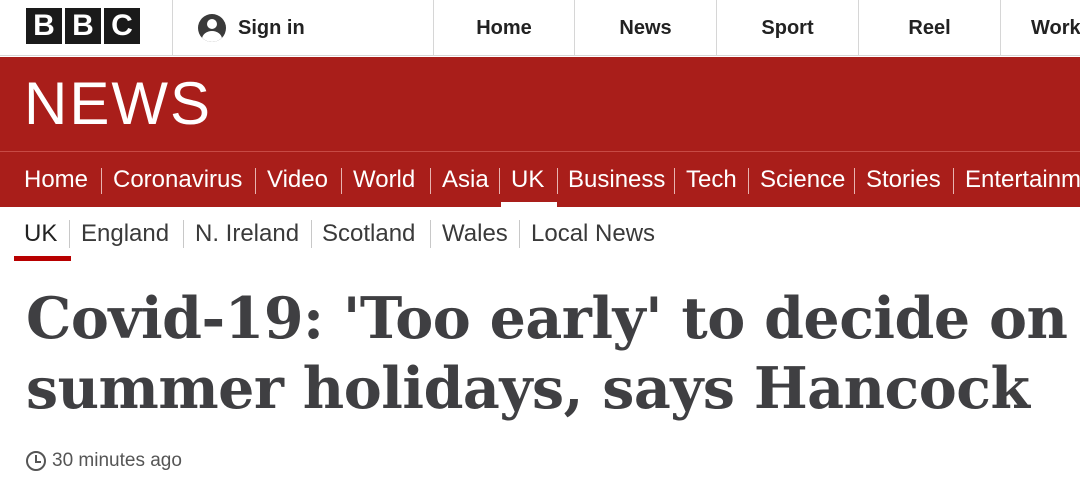 The height and width of the screenshot is (489, 1080). What do you see at coordinates (122, 26) in the screenshot?
I see `bbc-logo-letter: C` at bounding box center [122, 26].